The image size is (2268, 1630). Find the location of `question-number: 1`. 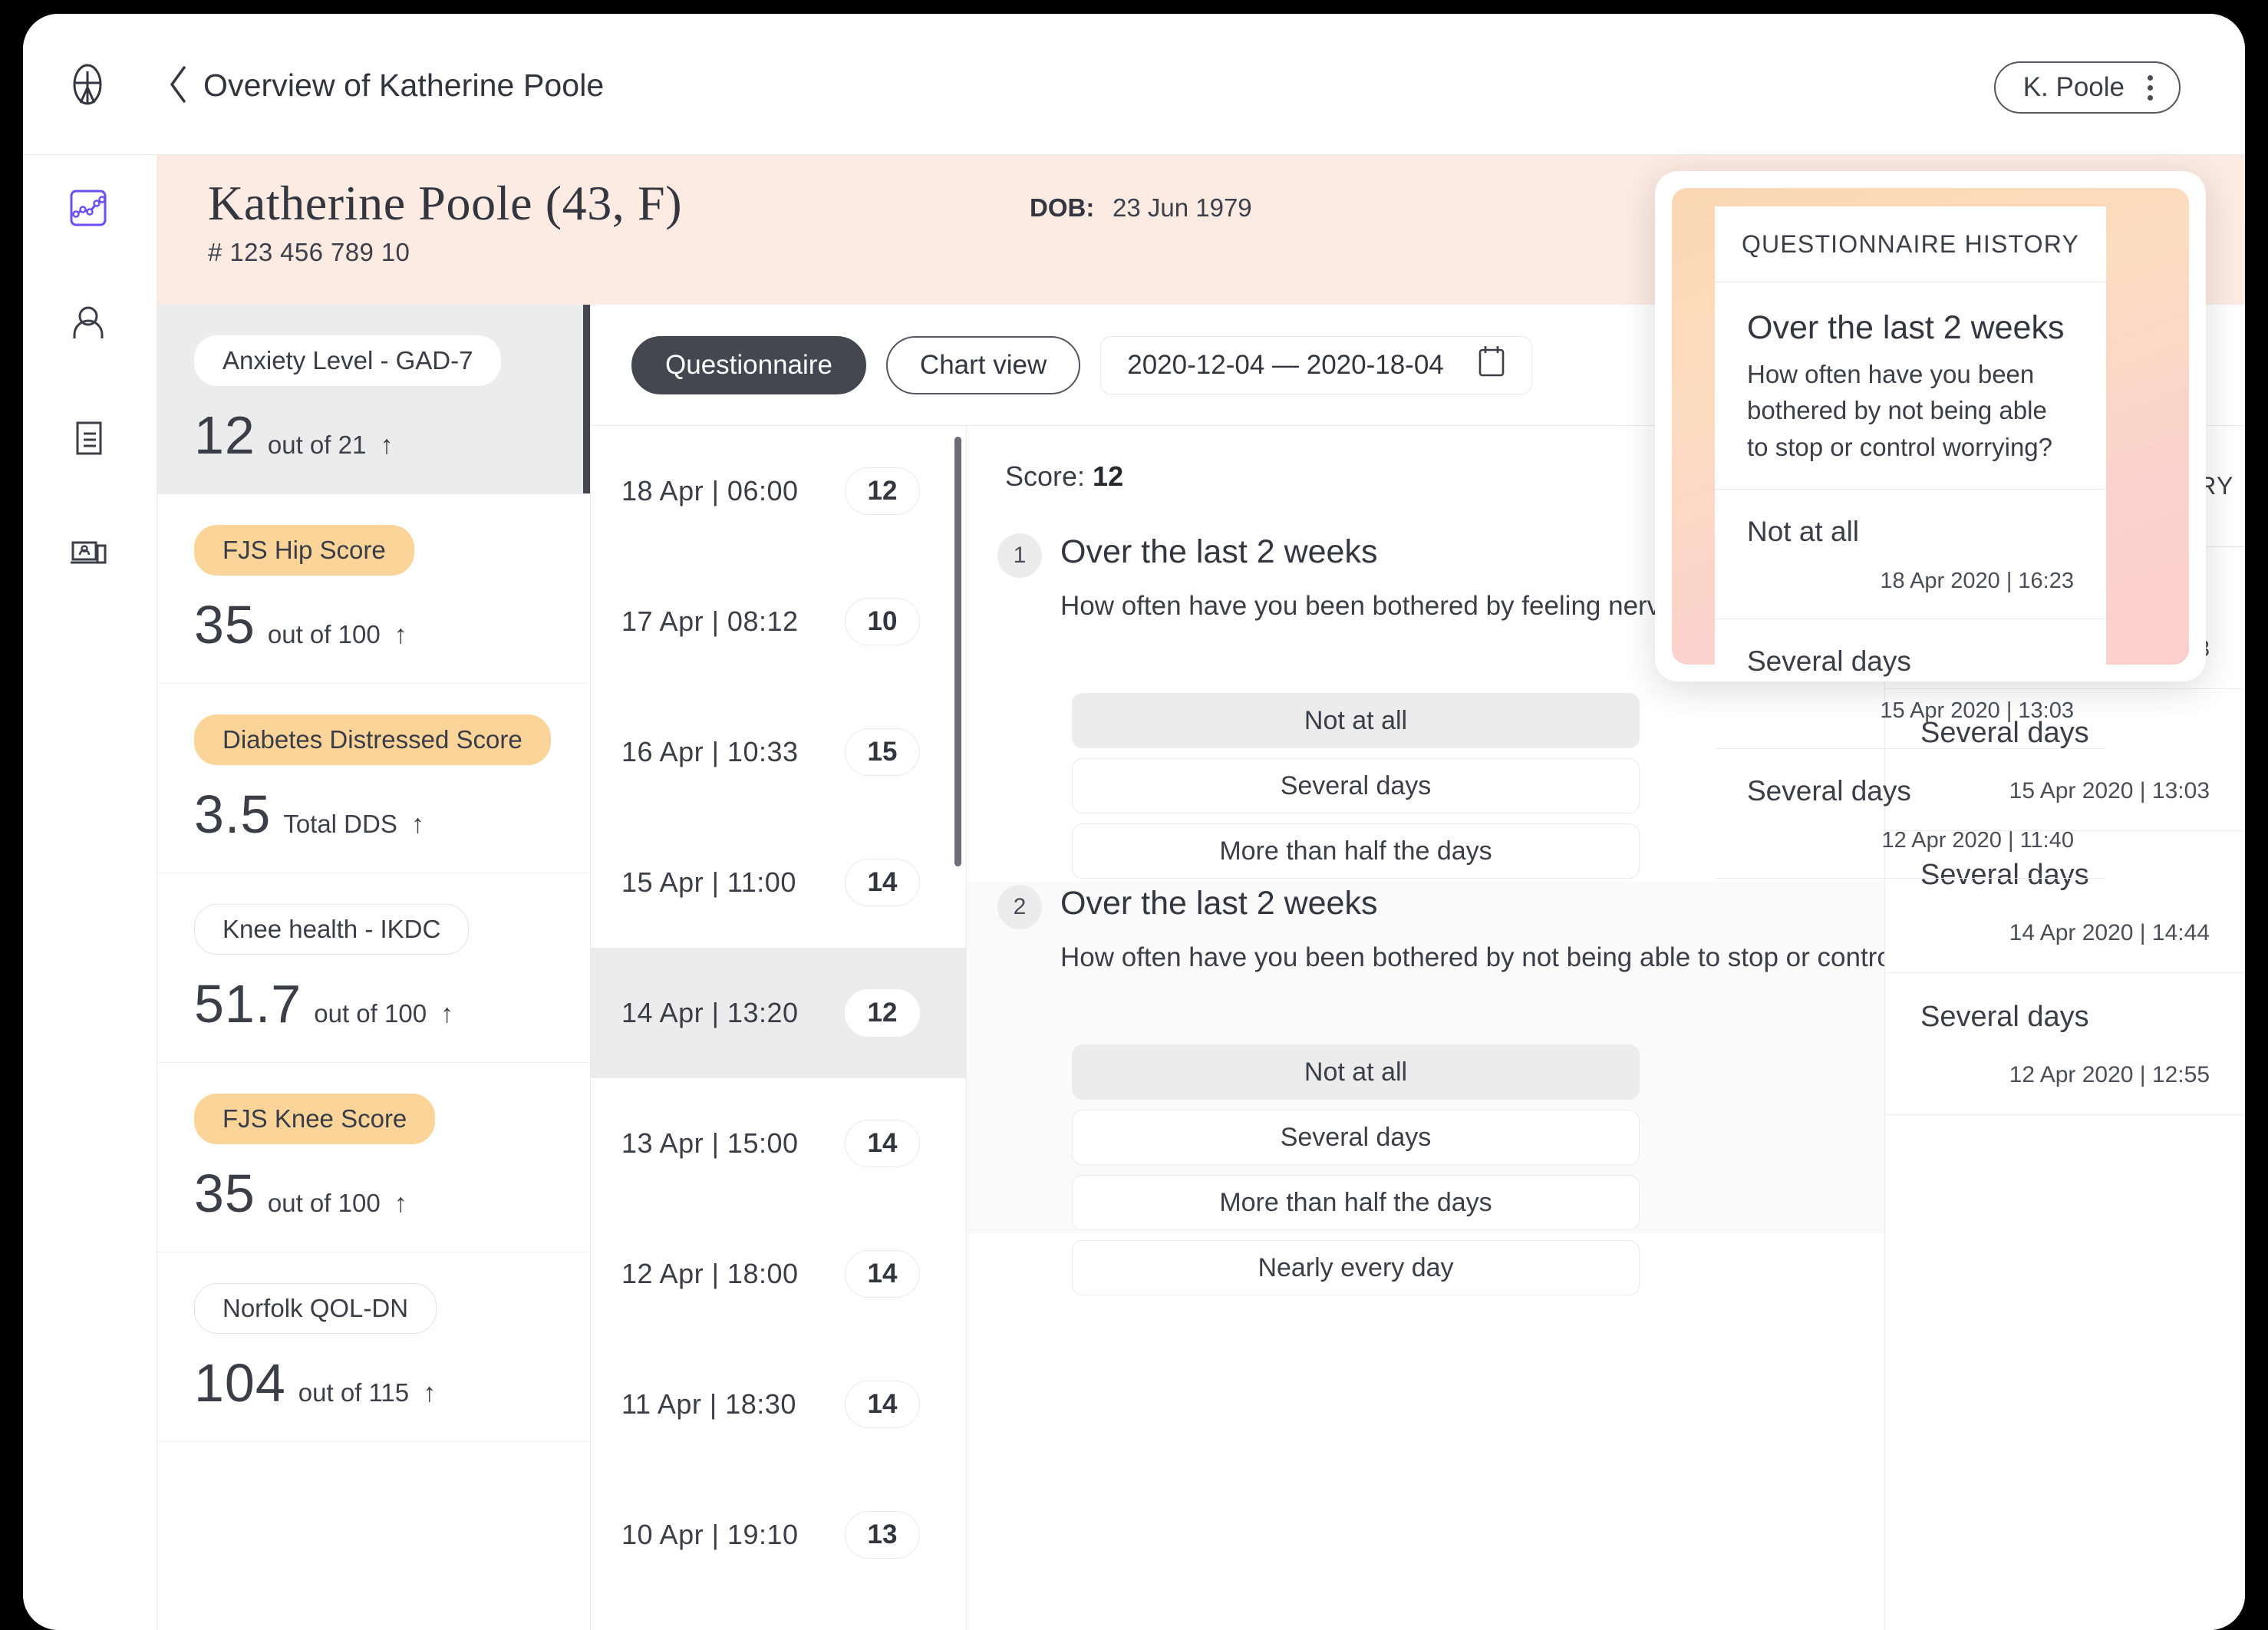

question-number: 1 is located at coordinates (1020, 555).